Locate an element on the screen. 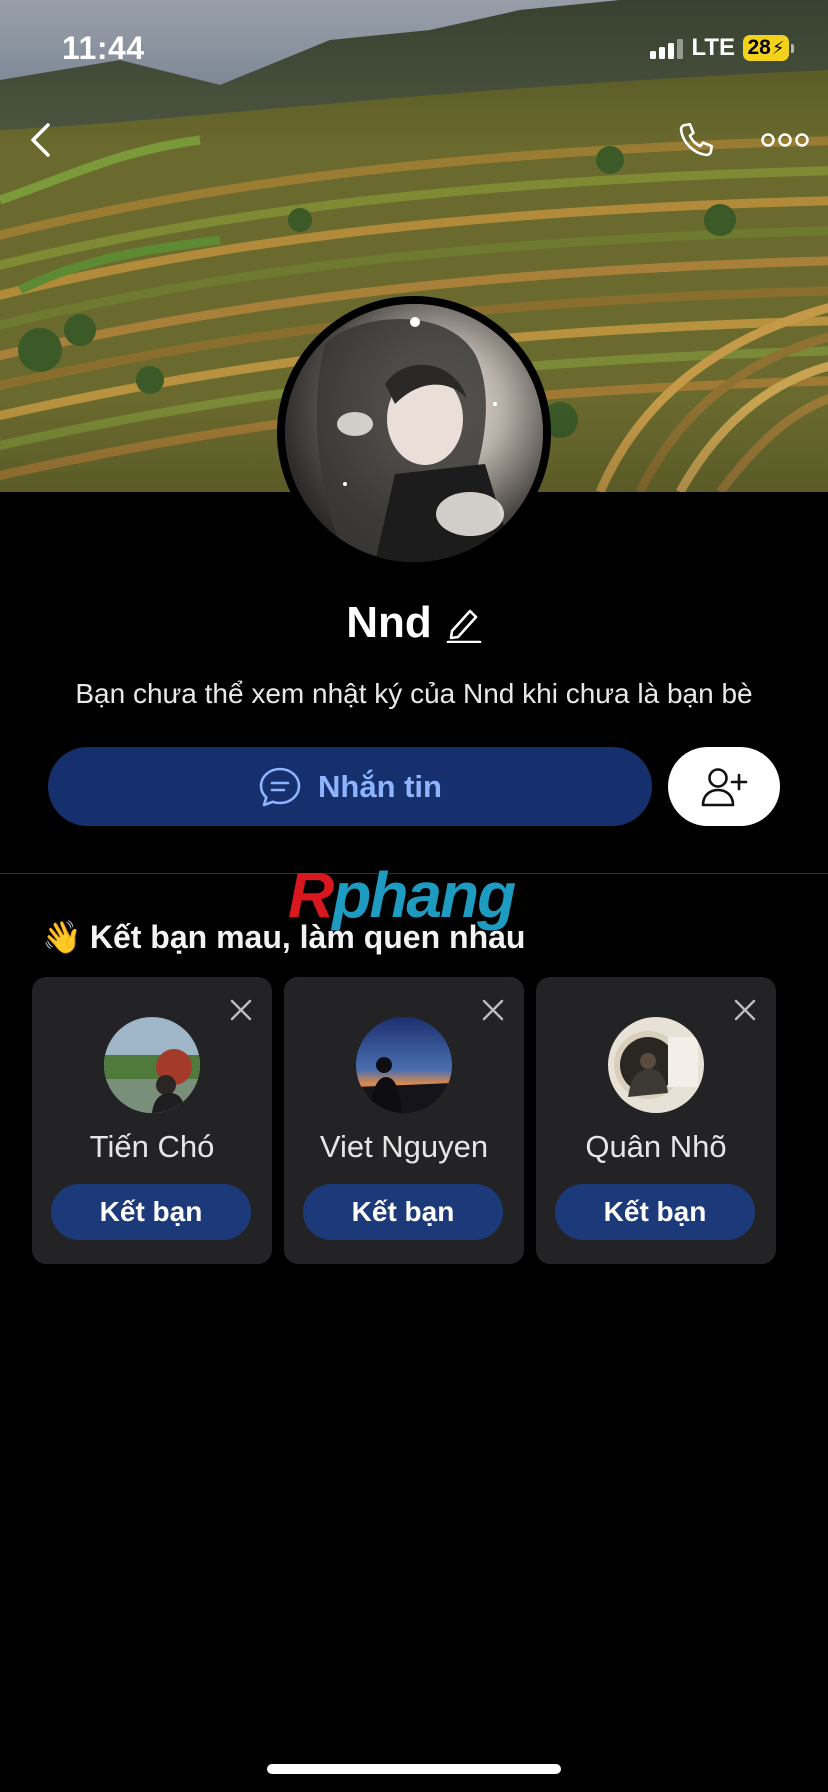  profile-avatar is located at coordinates (414, 433).